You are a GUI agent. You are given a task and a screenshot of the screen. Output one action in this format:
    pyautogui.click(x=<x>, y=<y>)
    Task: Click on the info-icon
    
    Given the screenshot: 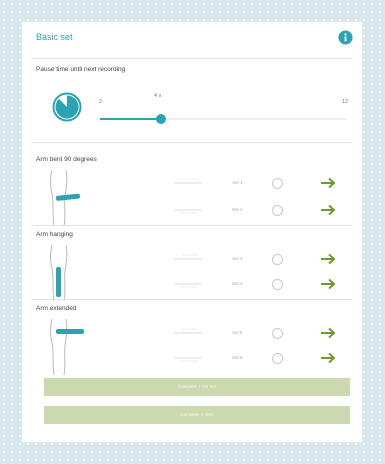 What is the action you would take?
    pyautogui.click(x=345, y=37)
    